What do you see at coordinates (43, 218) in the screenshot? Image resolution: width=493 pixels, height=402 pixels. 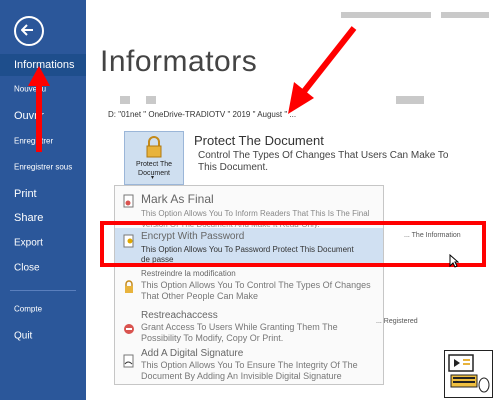 I see `sidebar-item-share: Share` at bounding box center [43, 218].